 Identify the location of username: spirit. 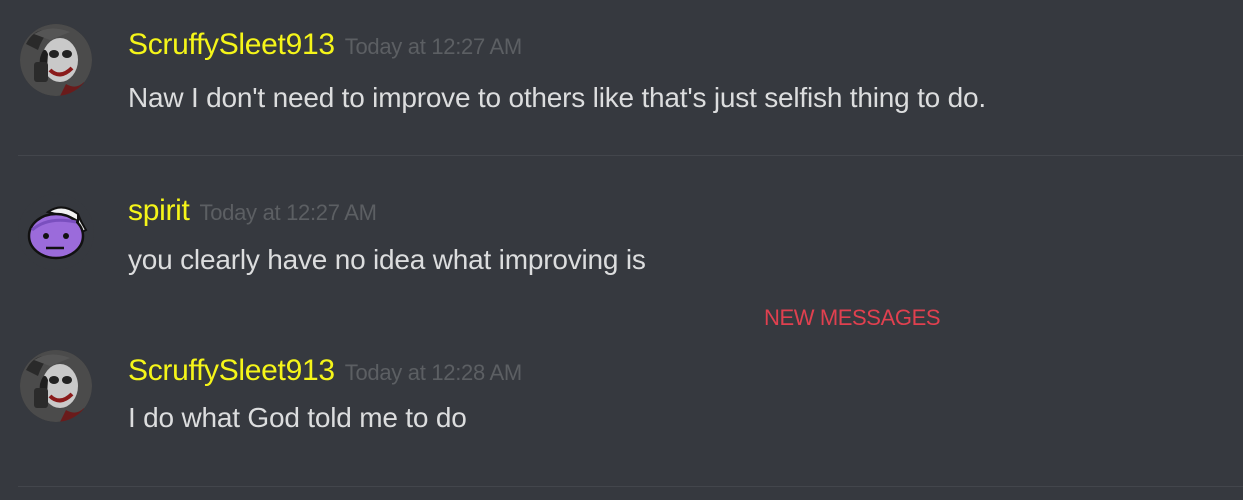
(159, 210).